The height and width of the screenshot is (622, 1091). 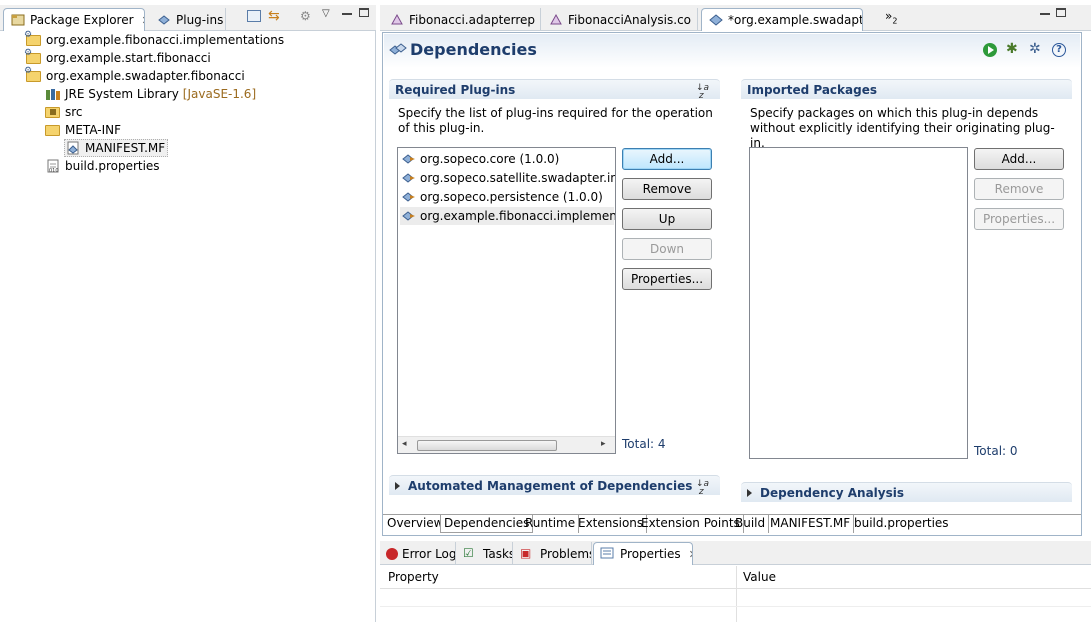 What do you see at coordinates (305, 16) in the screenshot?
I see `filter-icon: ⚙` at bounding box center [305, 16].